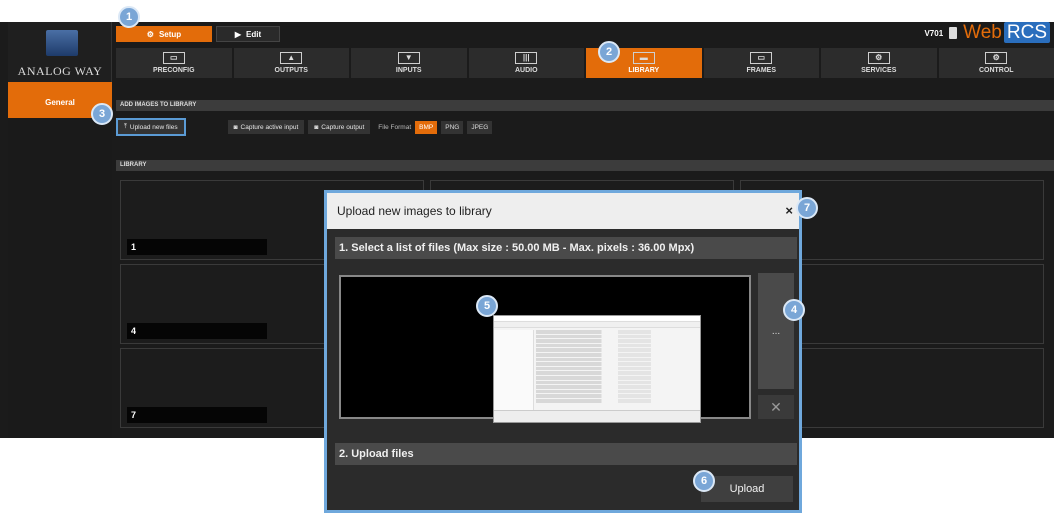  I want to click on tab-control: ⚙ CONTROL, so click(996, 63).